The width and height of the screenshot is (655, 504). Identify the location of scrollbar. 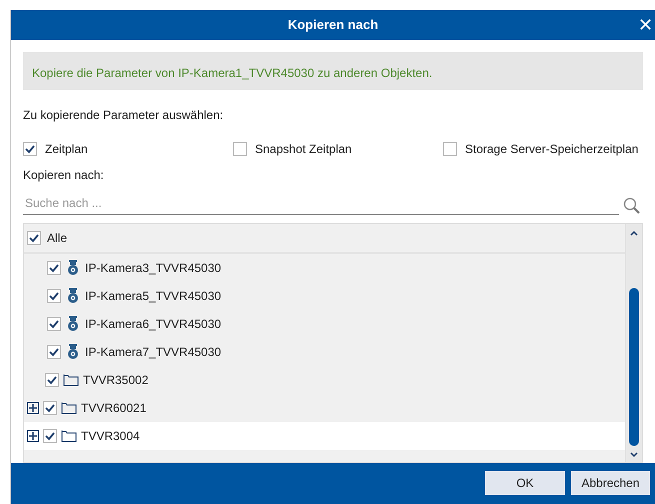
(633, 343).